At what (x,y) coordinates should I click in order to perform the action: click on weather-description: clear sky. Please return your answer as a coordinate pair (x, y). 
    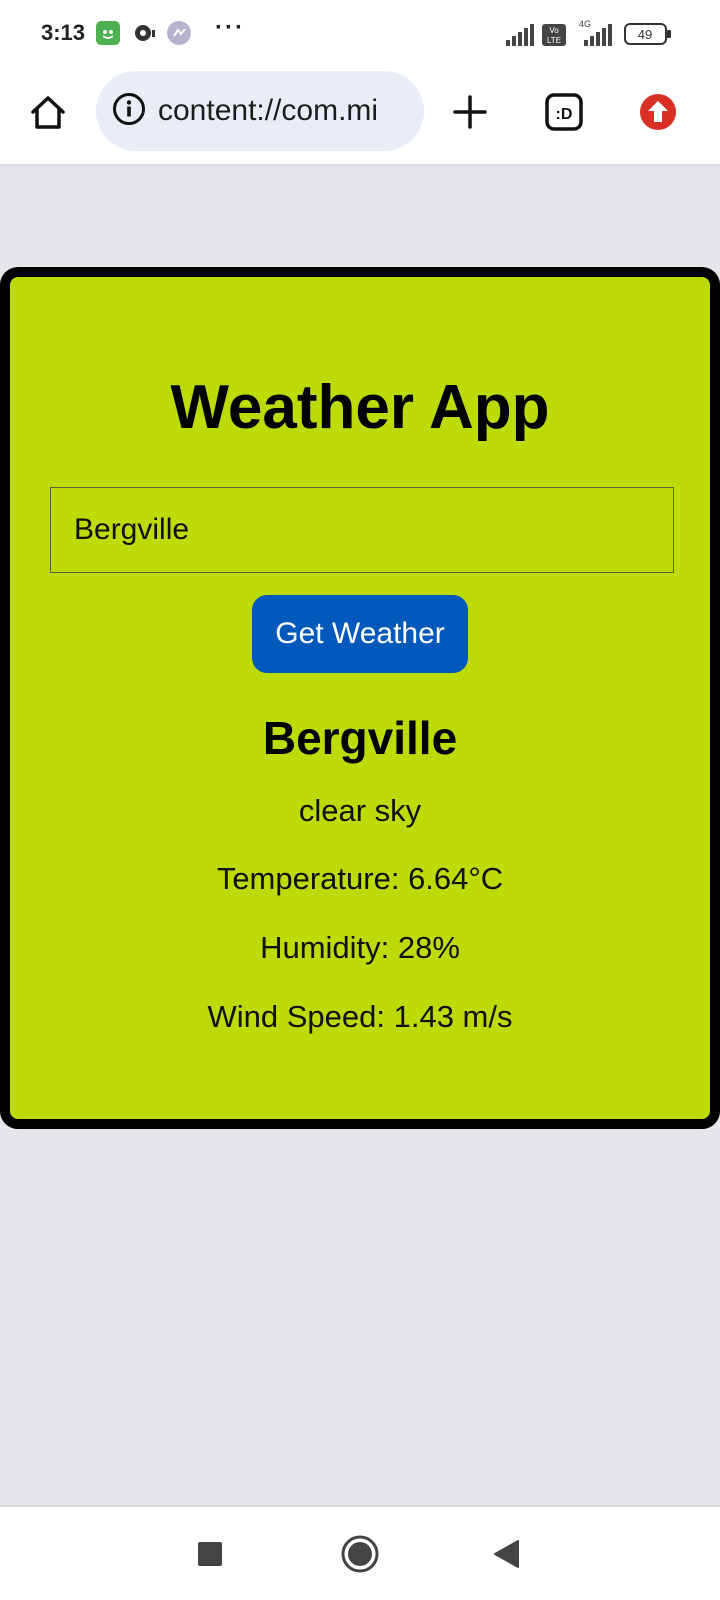
    Looking at the image, I should click on (360, 810).